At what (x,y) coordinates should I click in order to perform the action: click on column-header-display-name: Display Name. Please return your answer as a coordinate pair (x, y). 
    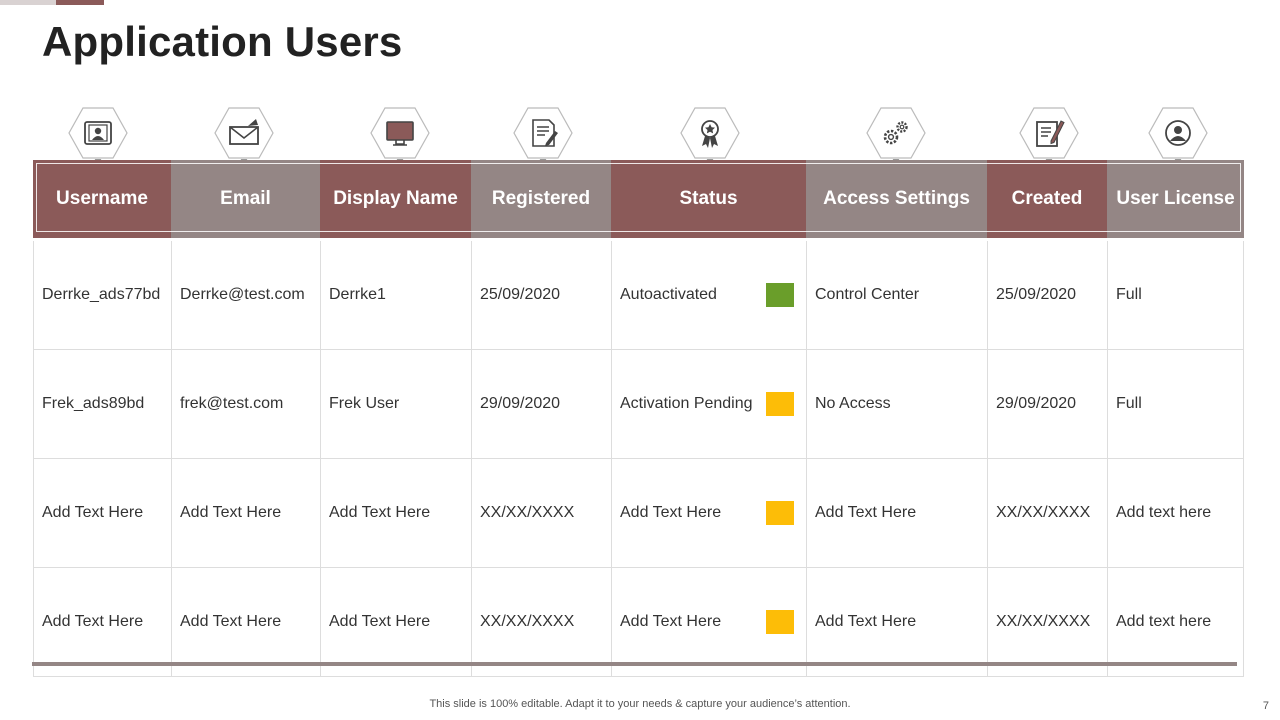
    Looking at the image, I should click on (395, 199).